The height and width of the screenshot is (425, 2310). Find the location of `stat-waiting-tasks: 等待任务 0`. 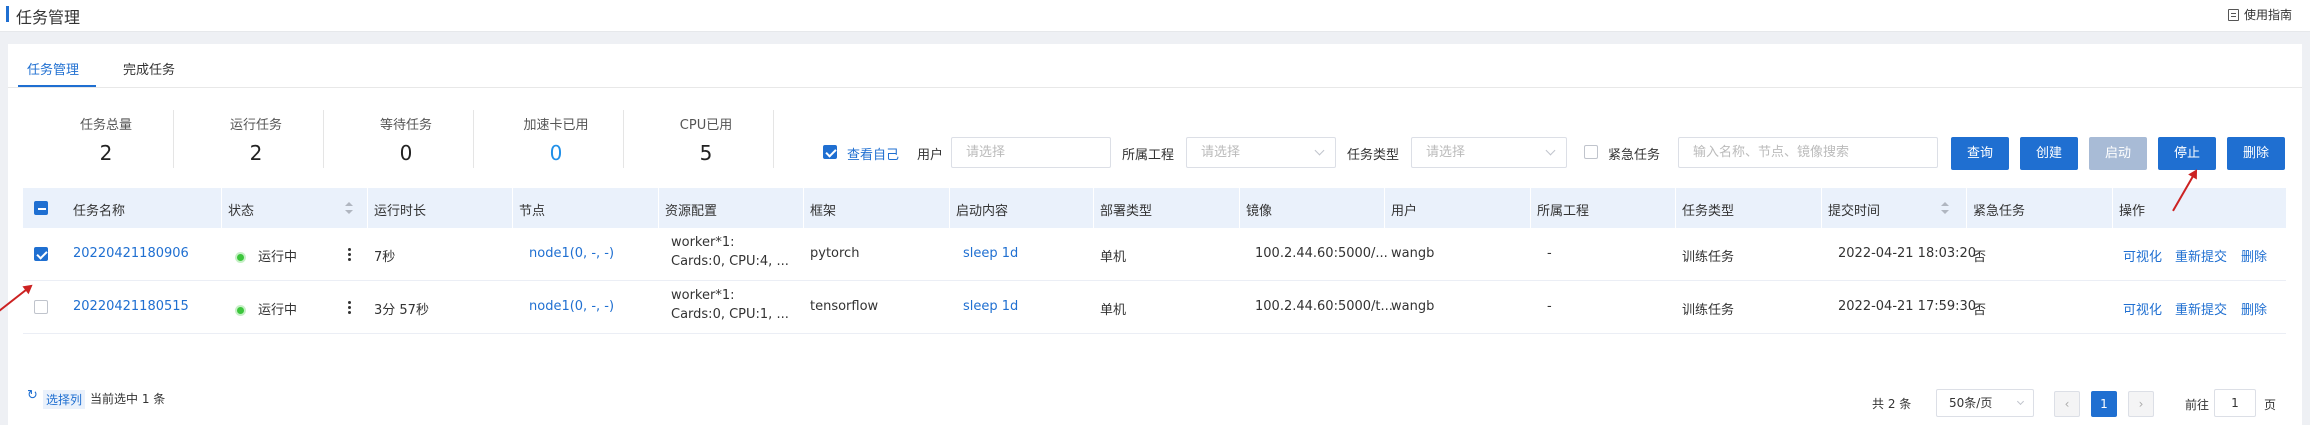

stat-waiting-tasks: 等待任务 0 is located at coordinates (406, 139).